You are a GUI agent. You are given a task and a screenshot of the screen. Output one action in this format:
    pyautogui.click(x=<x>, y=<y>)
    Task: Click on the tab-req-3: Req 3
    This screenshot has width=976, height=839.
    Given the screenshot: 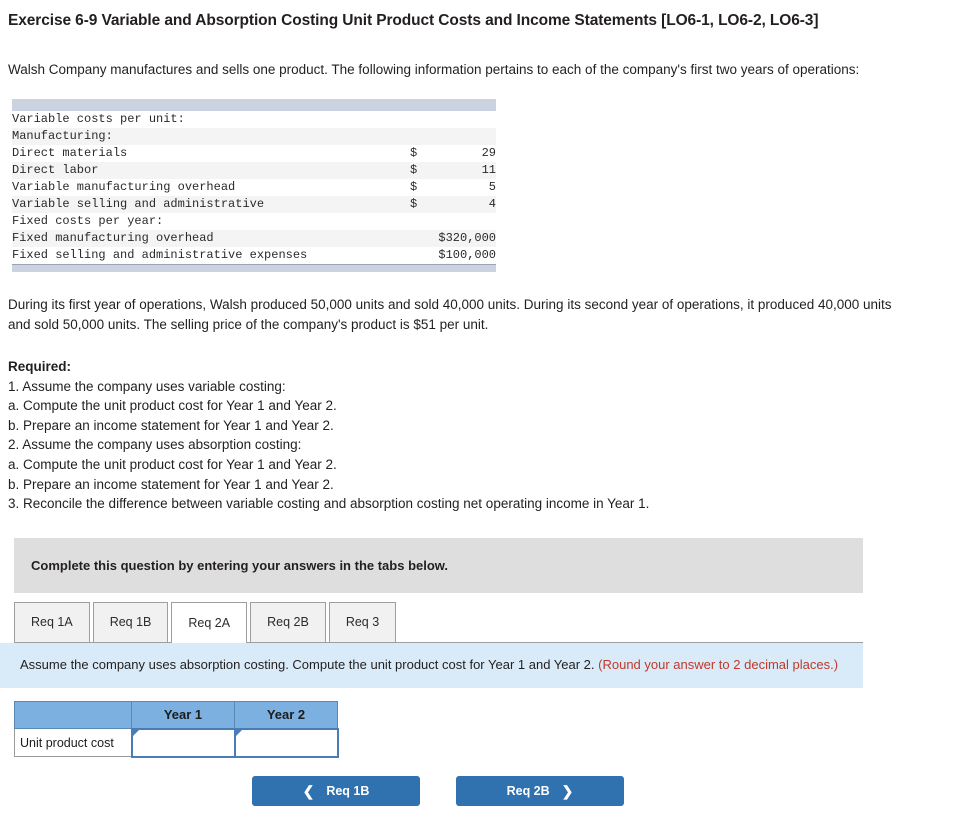 What is the action you would take?
    pyautogui.click(x=362, y=621)
    